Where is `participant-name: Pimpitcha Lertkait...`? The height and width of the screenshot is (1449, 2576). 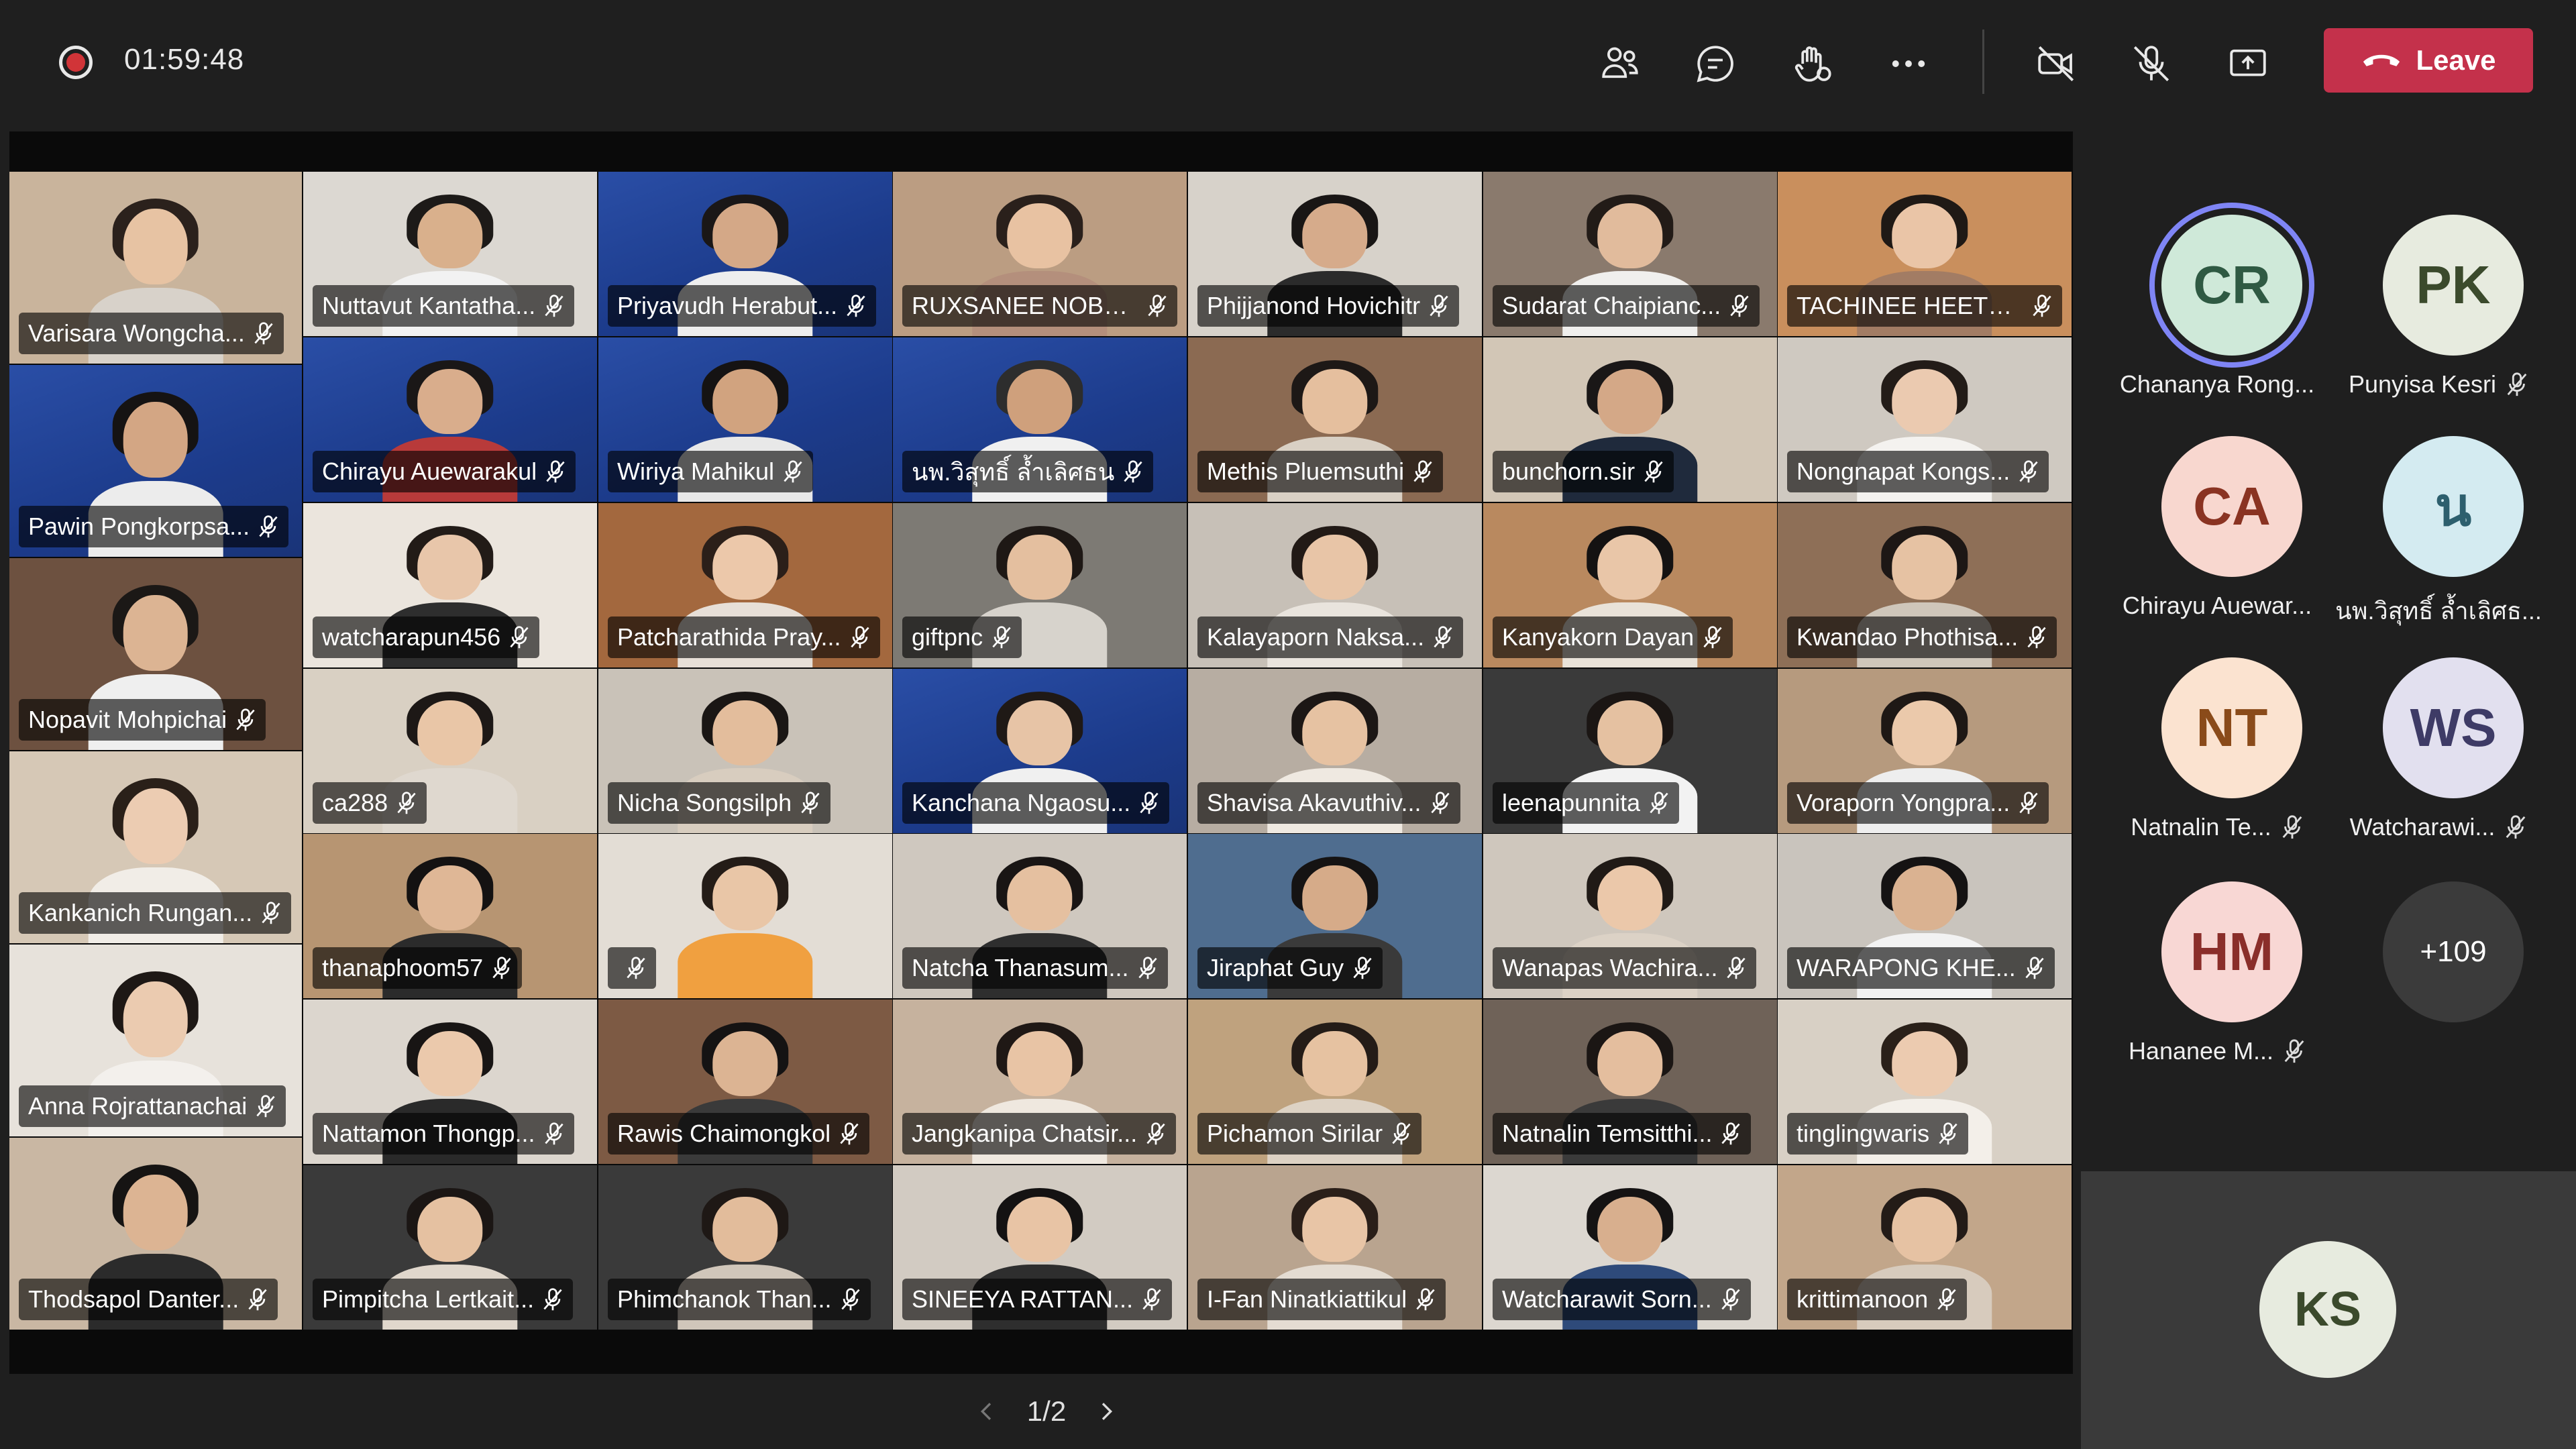
participant-name: Pimpitcha Lertkait... is located at coordinates (428, 1299).